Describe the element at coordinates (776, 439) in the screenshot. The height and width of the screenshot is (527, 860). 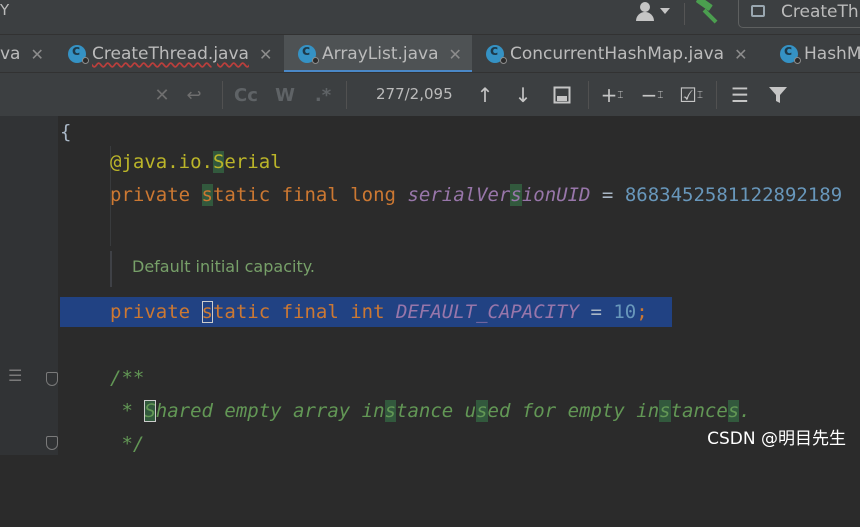
I see `watermark: CSDN @明目先生` at that location.